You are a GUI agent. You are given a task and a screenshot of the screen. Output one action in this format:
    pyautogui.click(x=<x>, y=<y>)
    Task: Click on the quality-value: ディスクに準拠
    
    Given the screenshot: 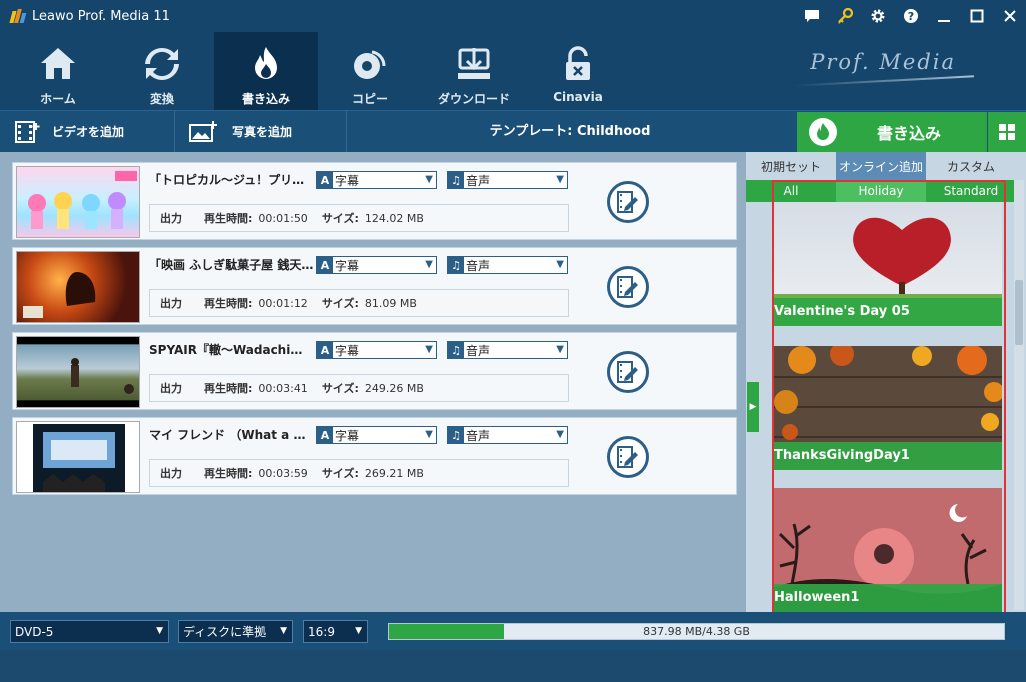 What is the action you would take?
    pyautogui.click(x=225, y=632)
    